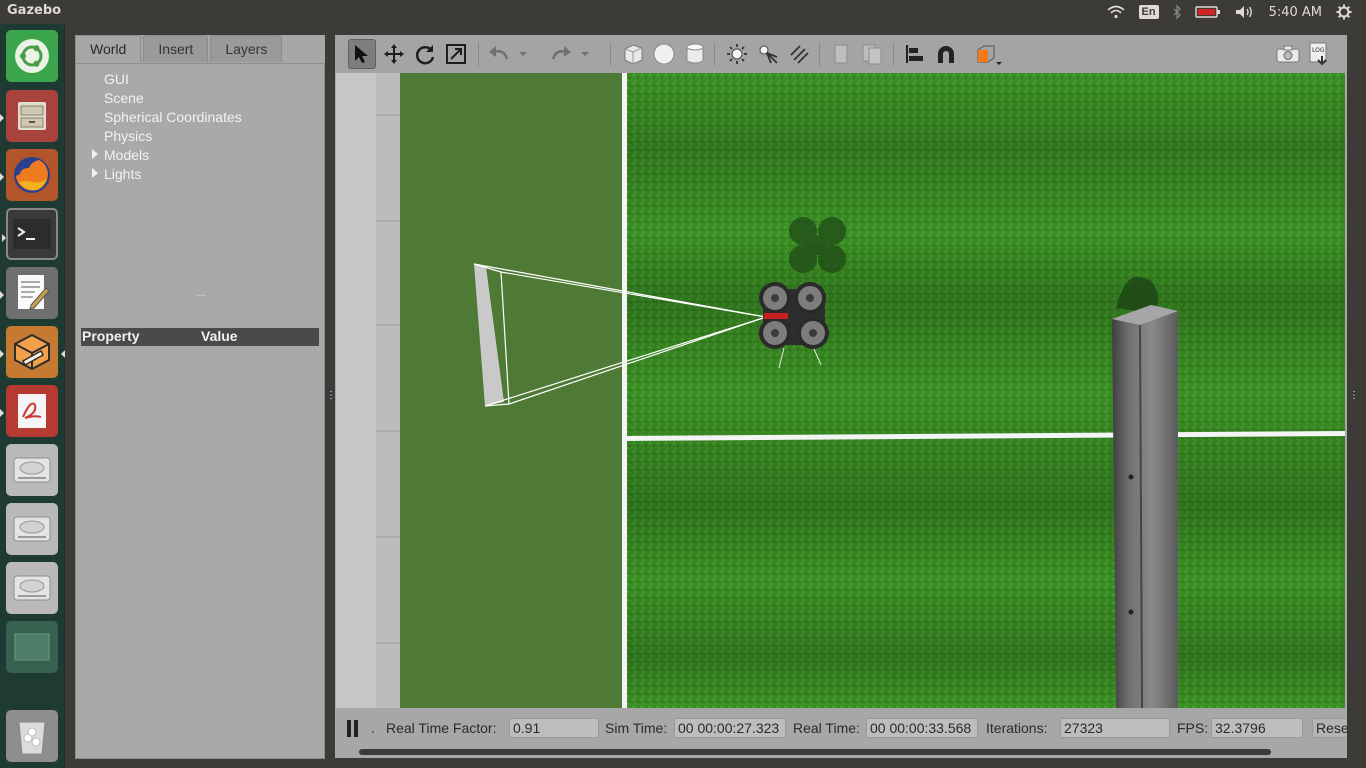  Describe the element at coordinates (1329, 728) in the screenshot. I see `reset-time-button: Rese` at that location.